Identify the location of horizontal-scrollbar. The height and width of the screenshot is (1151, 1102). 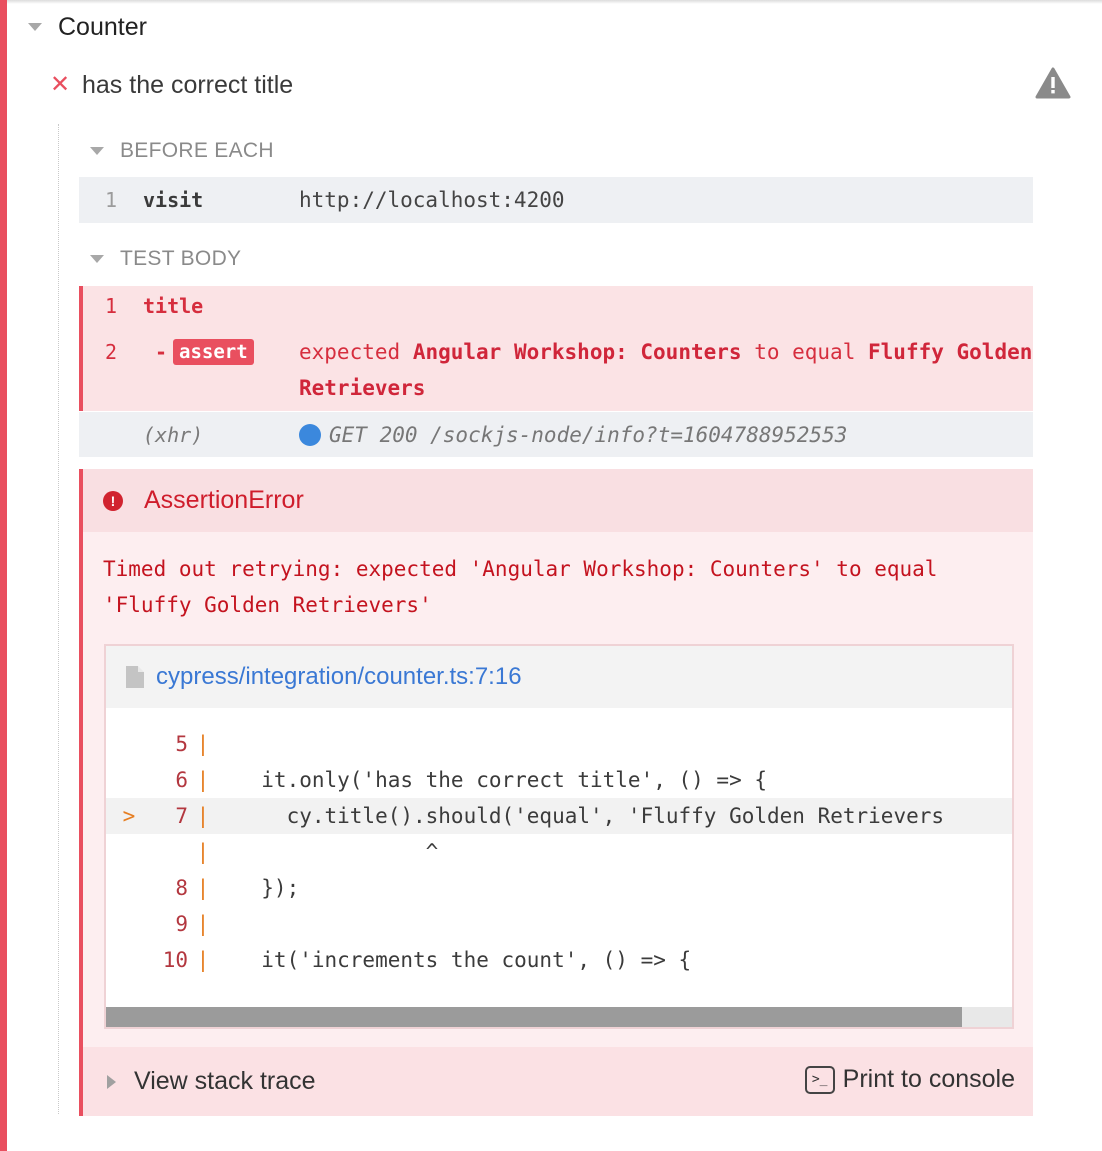
(559, 1017).